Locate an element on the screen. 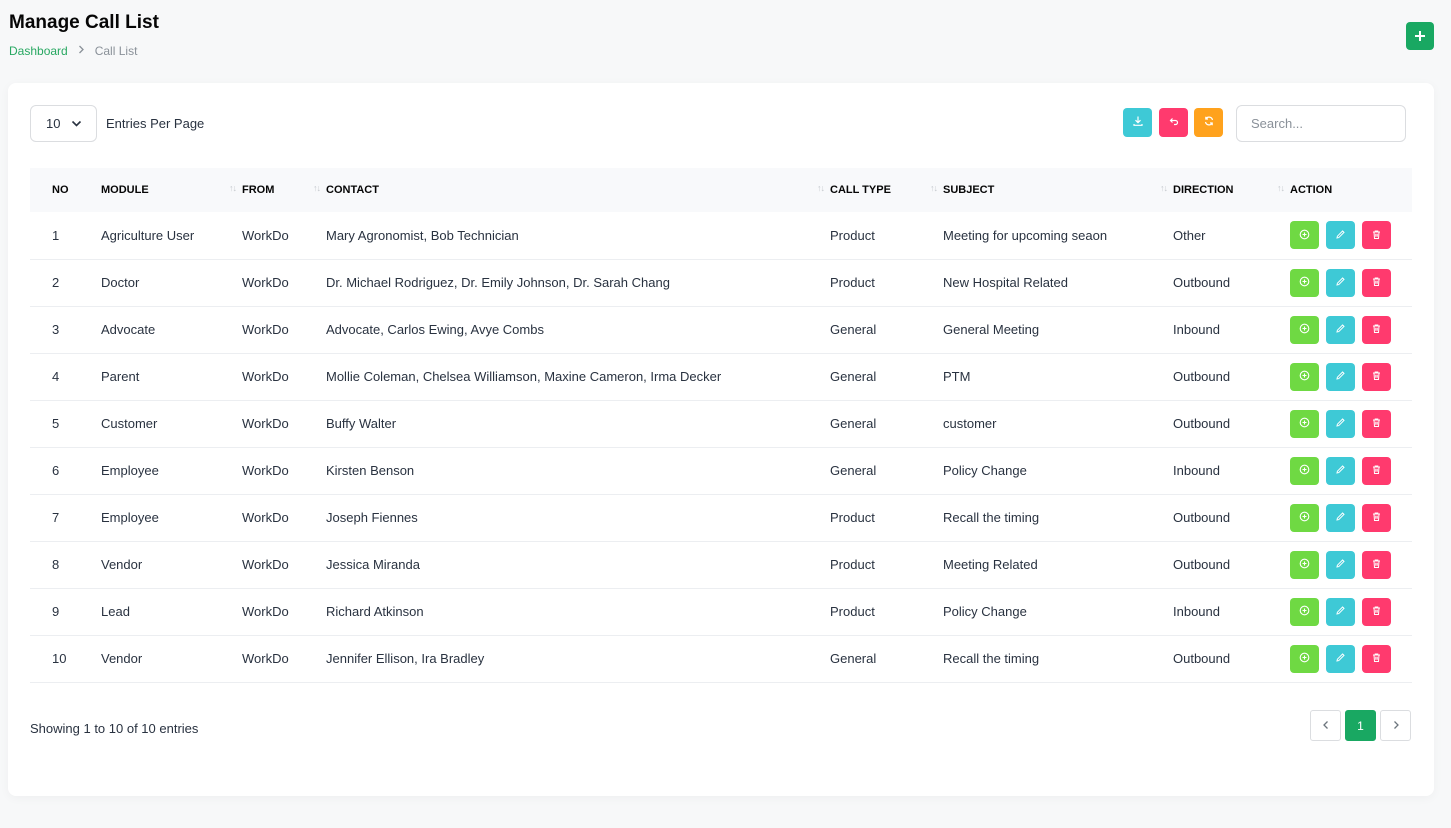 The height and width of the screenshot is (828, 1451). pagination-next-button is located at coordinates (1395, 725).